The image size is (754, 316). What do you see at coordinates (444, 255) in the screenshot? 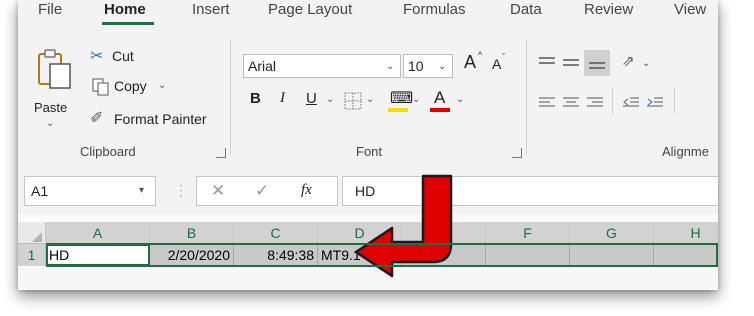
I see `cell-e1` at bounding box center [444, 255].